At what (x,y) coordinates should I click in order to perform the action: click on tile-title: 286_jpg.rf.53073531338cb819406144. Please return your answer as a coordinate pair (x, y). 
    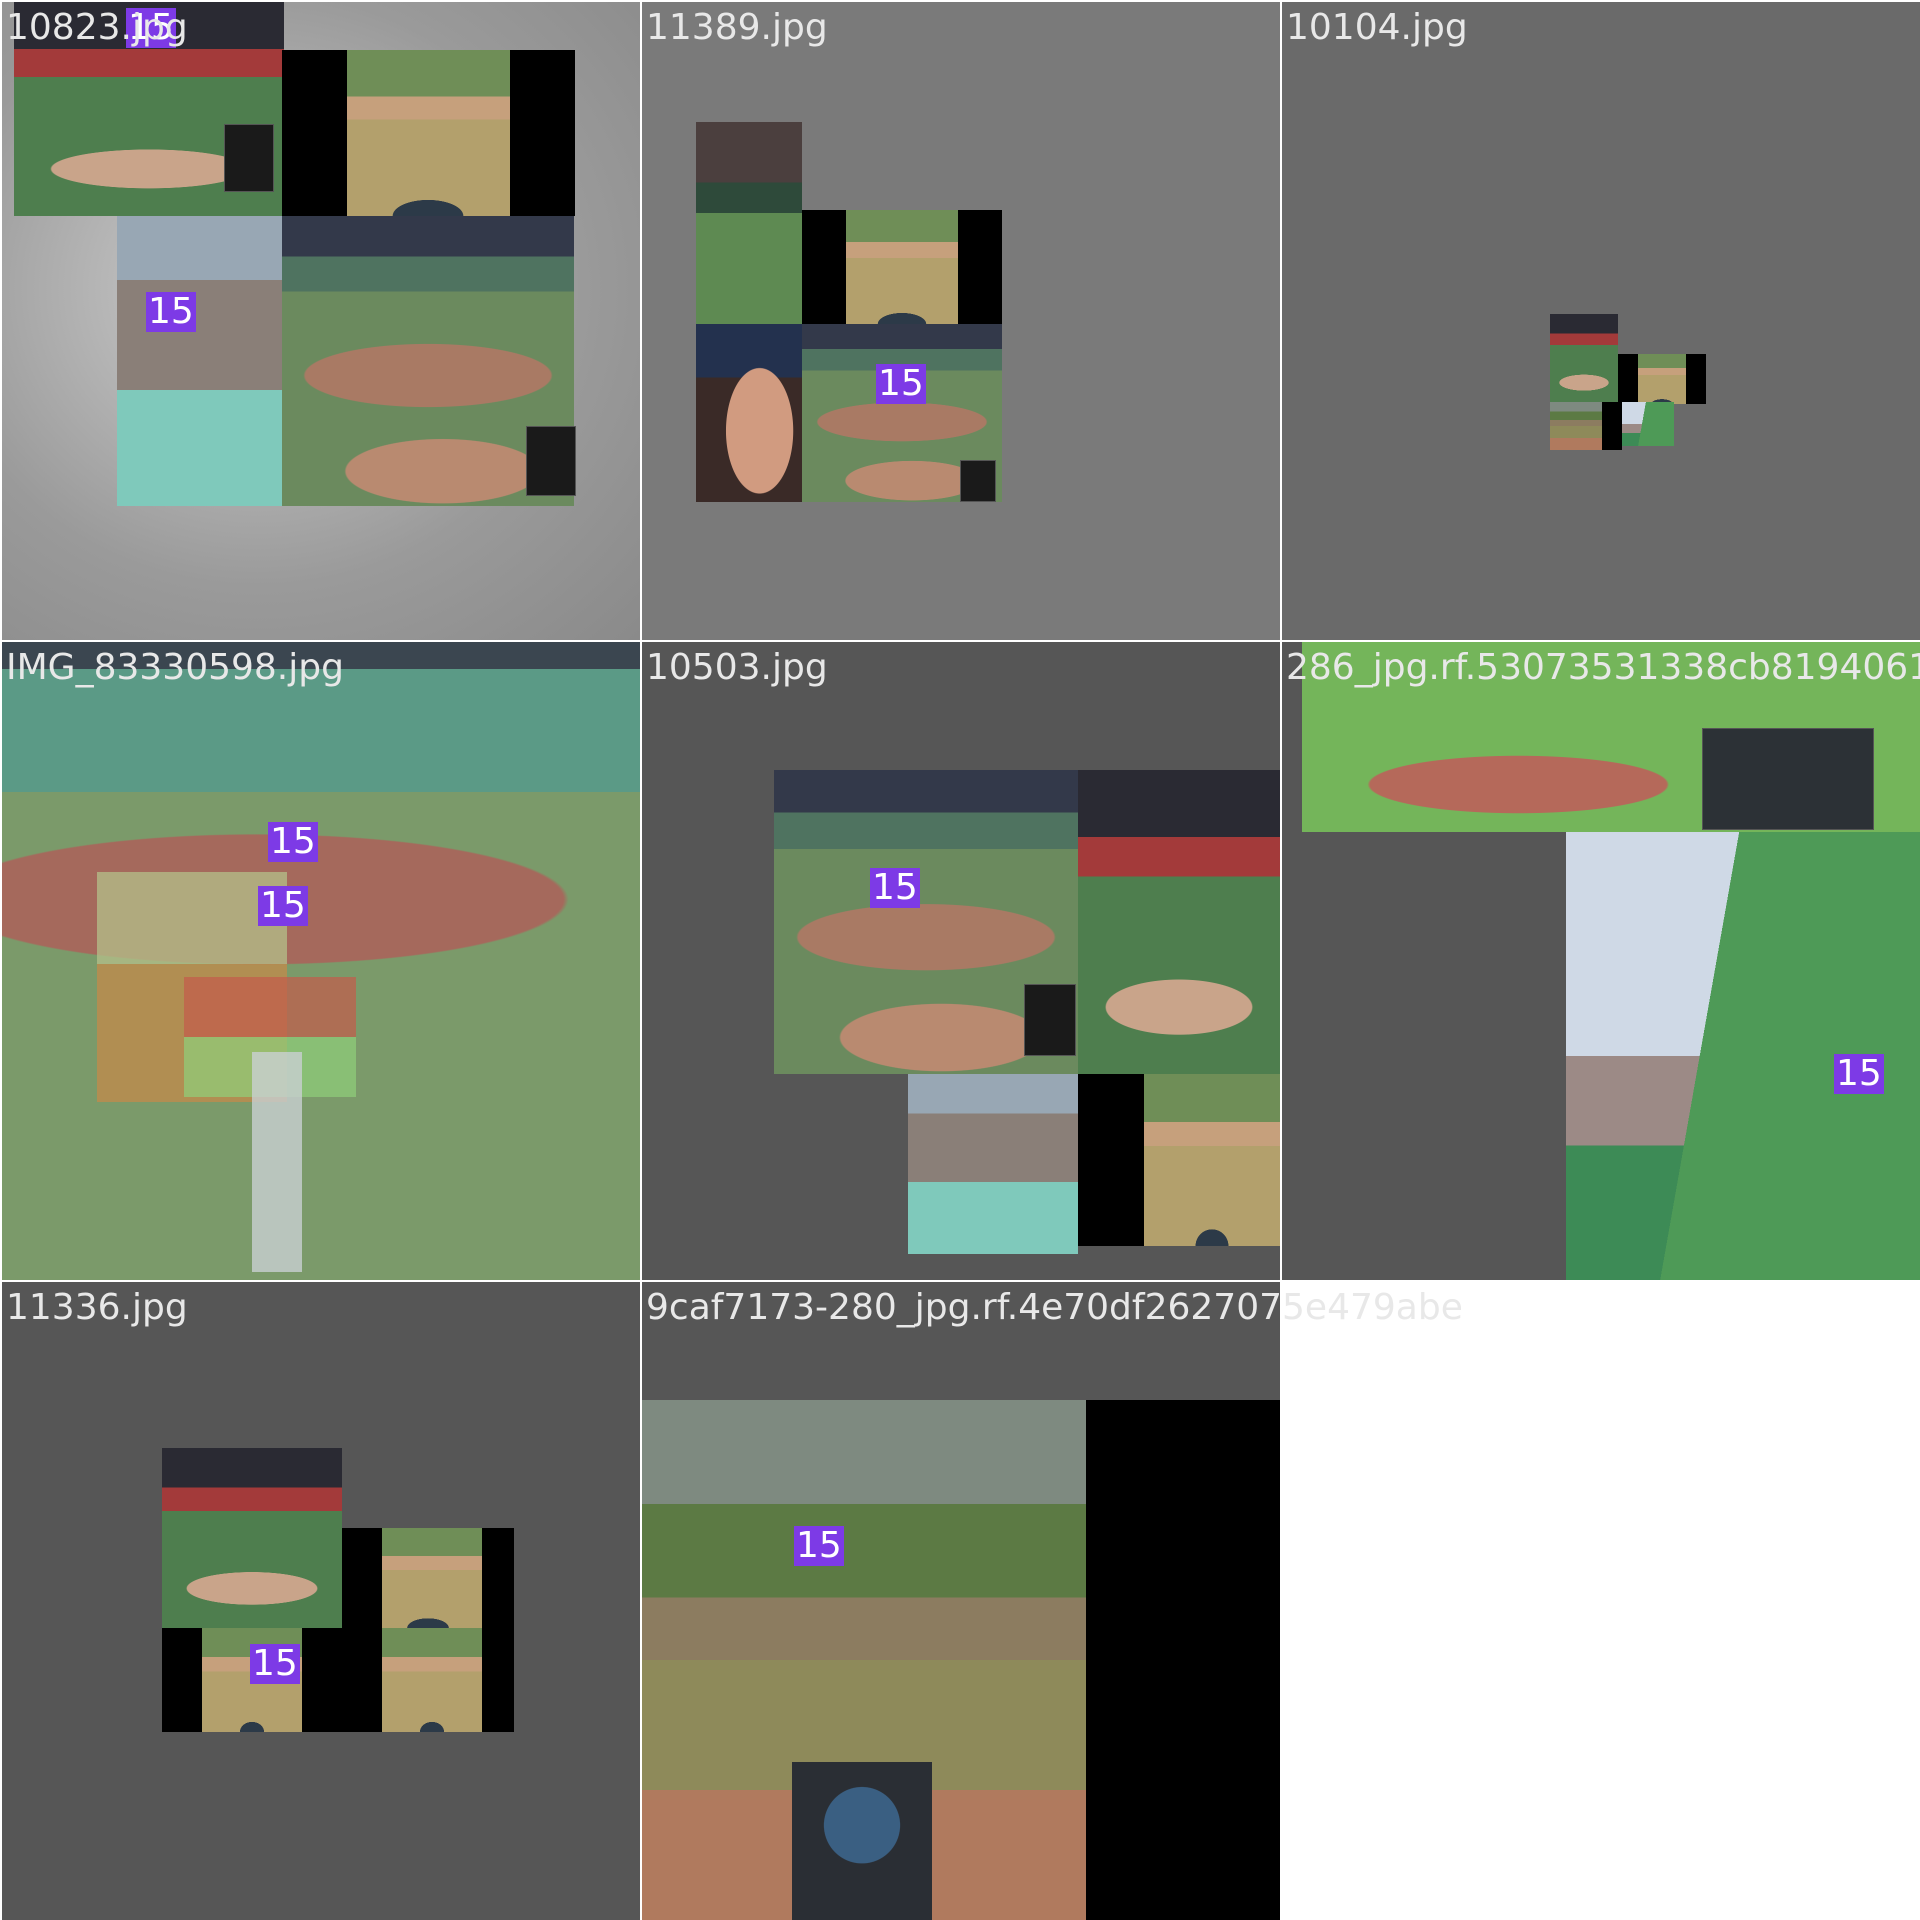
    Looking at the image, I should click on (1603, 667).